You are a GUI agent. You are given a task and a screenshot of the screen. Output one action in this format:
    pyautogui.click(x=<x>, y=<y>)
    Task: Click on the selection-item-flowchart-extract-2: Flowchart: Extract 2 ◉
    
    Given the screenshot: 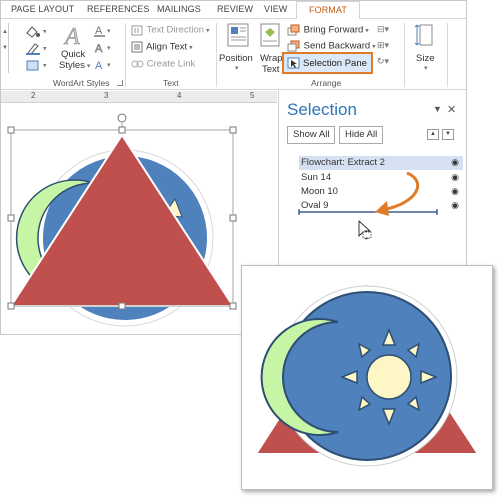 What is the action you would take?
    pyautogui.click(x=381, y=163)
    